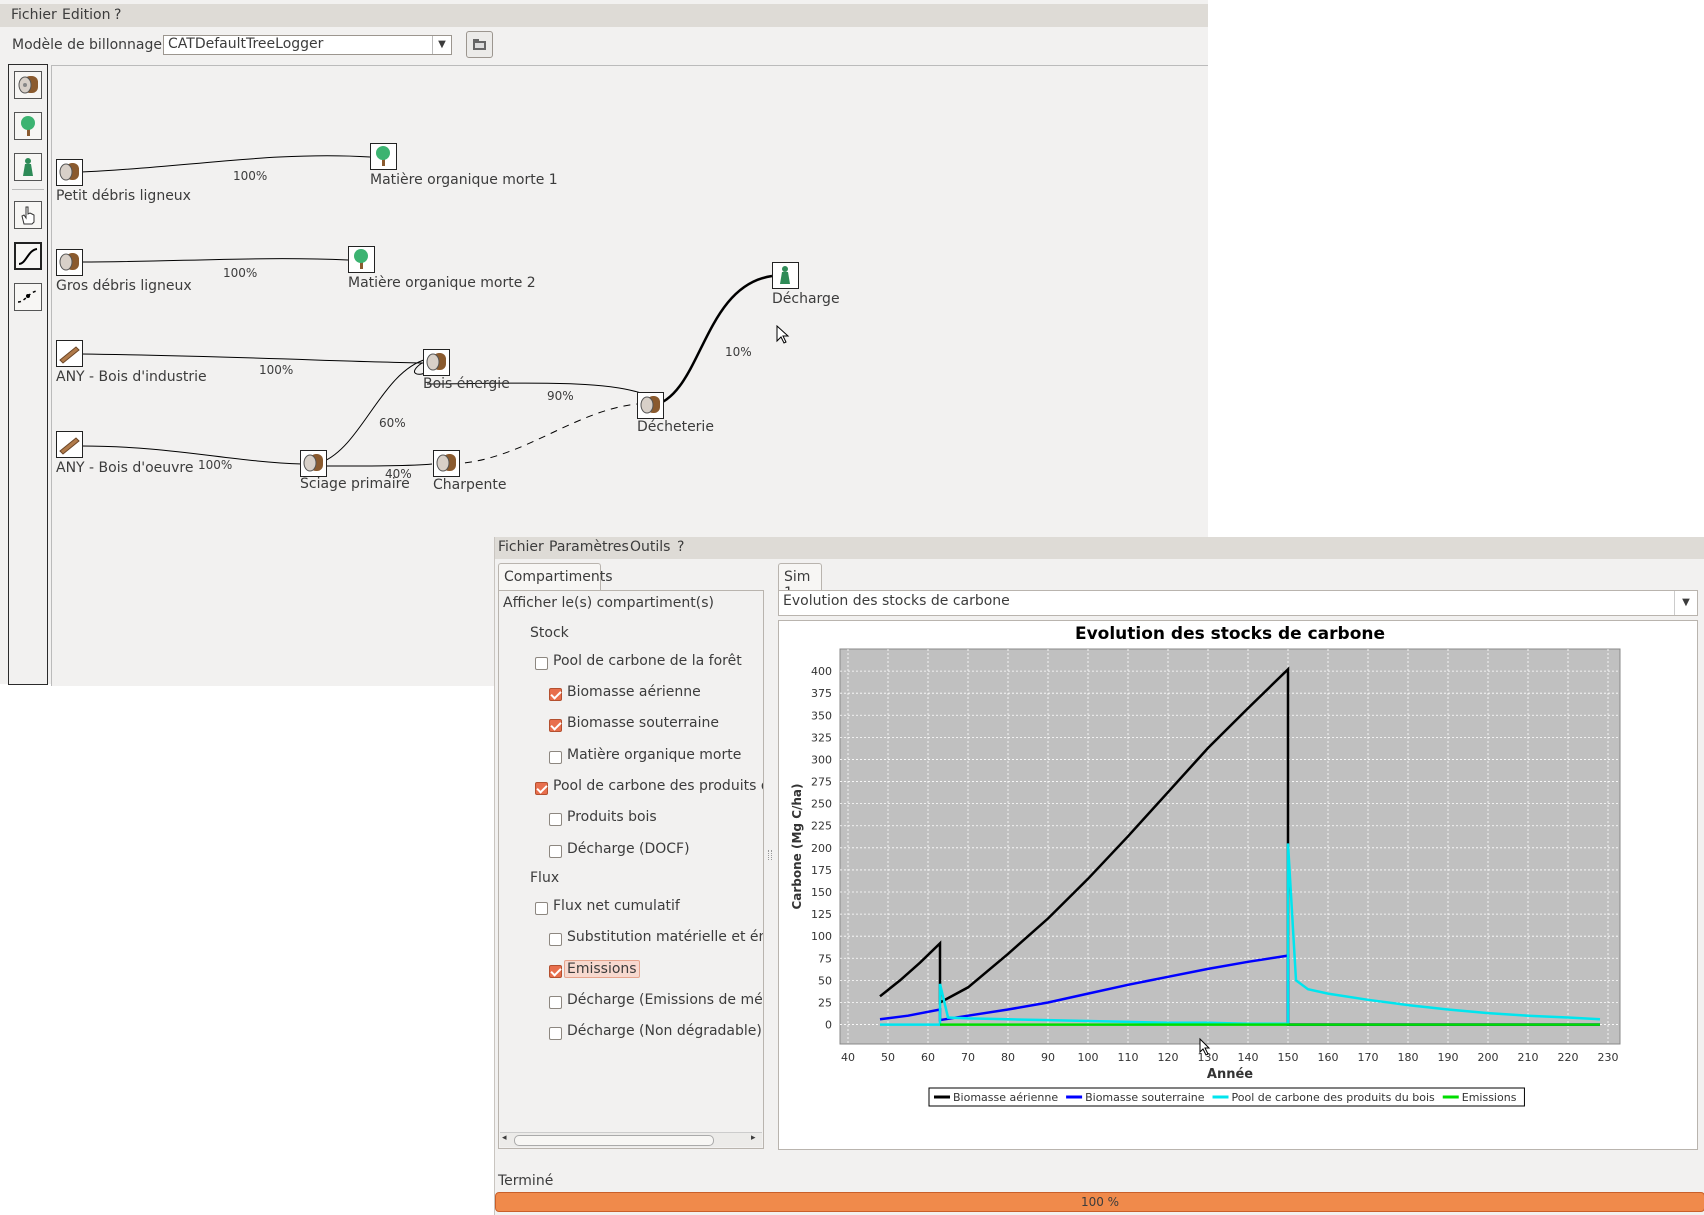 The height and width of the screenshot is (1215, 1704). I want to click on label-decharge-docf: Décharge (DOCF), so click(628, 849).